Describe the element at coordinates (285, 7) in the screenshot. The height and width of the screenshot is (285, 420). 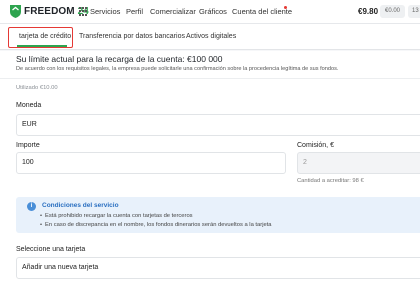
I see `notification-dot` at that location.